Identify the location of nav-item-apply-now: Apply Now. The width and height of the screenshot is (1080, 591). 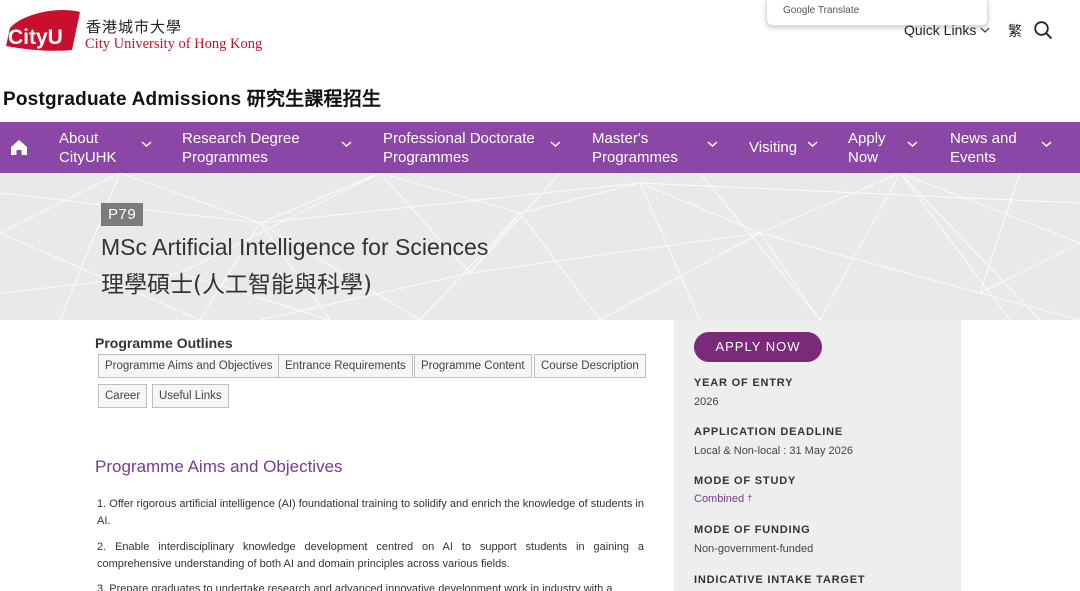
(885, 147).